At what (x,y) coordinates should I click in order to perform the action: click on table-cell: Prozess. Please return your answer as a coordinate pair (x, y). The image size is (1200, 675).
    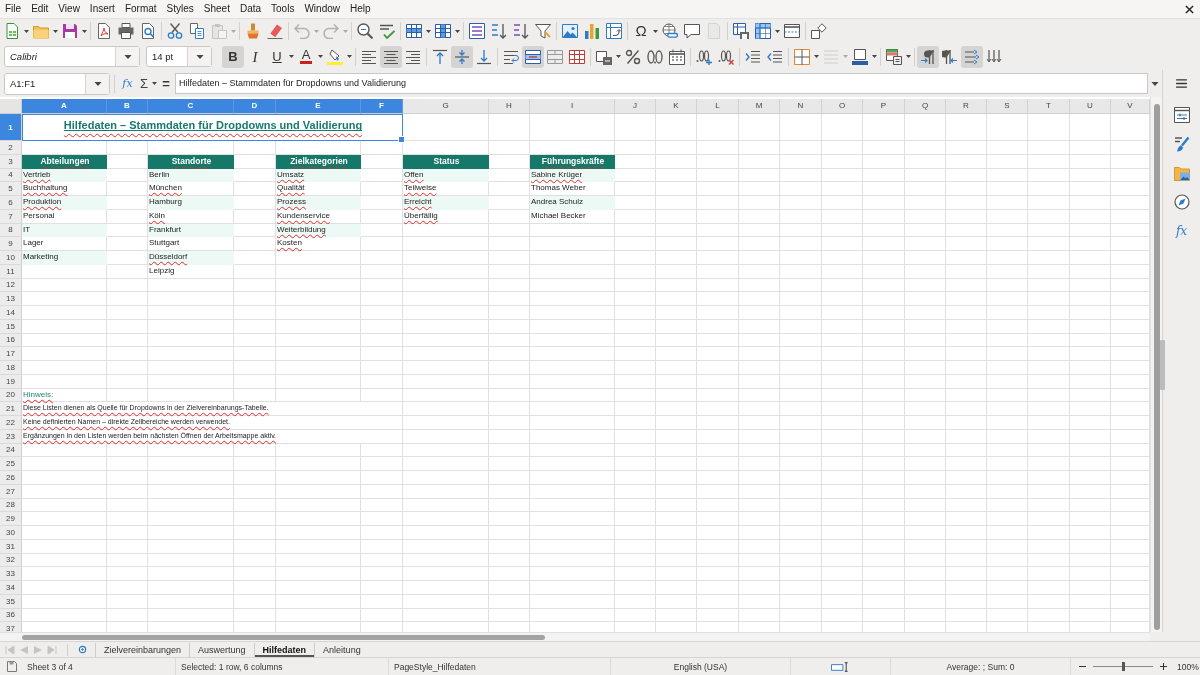
    Looking at the image, I should click on (318, 203).